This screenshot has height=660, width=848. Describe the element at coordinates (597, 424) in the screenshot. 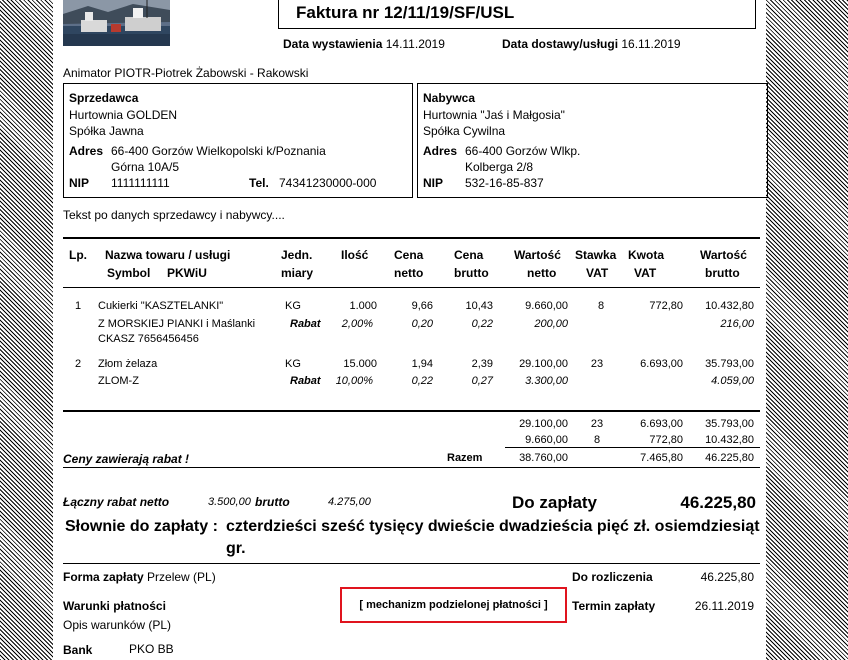

I see `summary1-rate: 23` at that location.